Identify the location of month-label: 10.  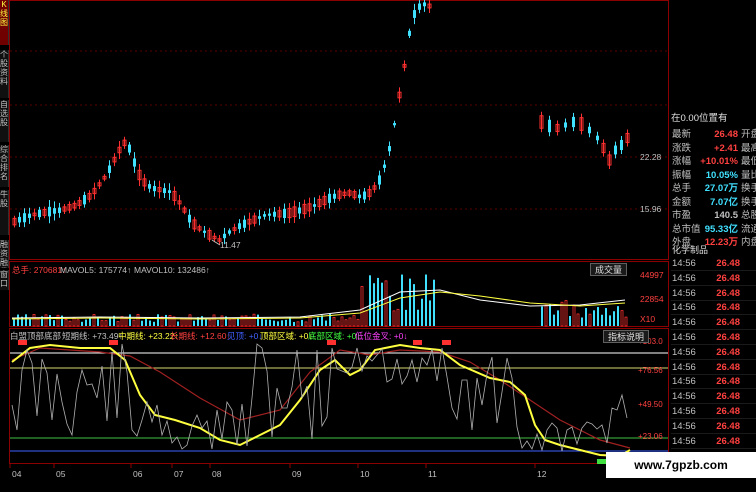
(365, 474).